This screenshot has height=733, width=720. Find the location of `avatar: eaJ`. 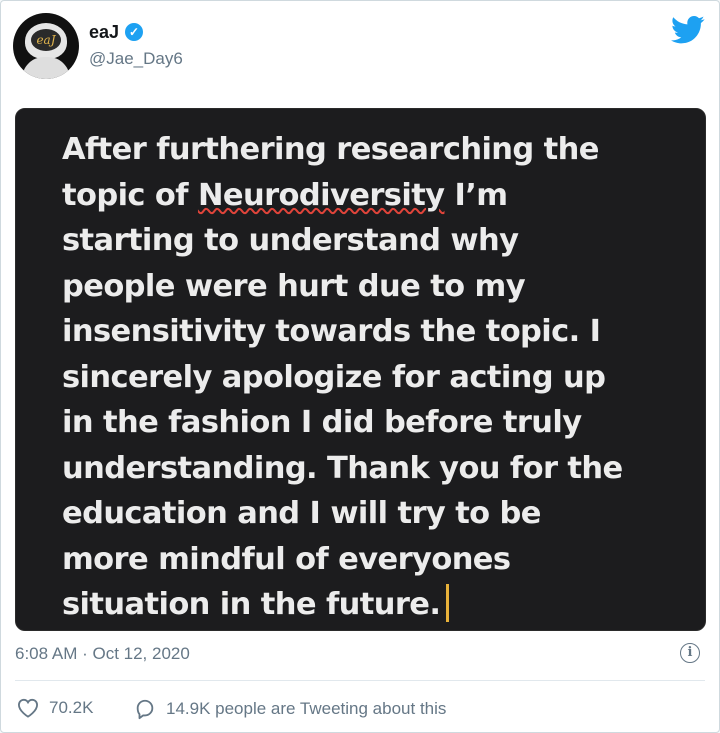

avatar: eaJ is located at coordinates (46, 46).